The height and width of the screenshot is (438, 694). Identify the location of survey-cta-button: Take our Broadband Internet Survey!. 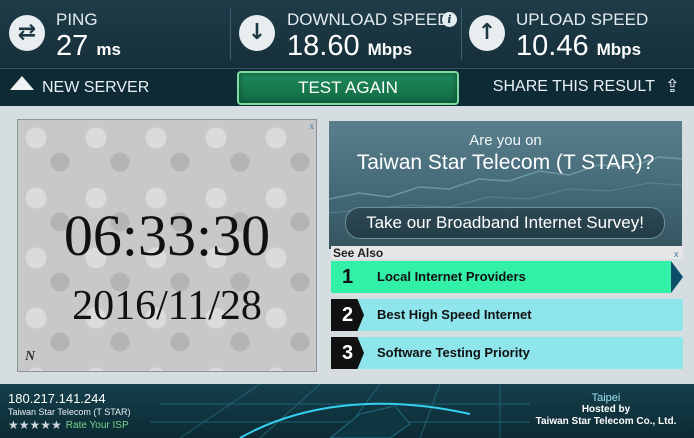
(505, 223).